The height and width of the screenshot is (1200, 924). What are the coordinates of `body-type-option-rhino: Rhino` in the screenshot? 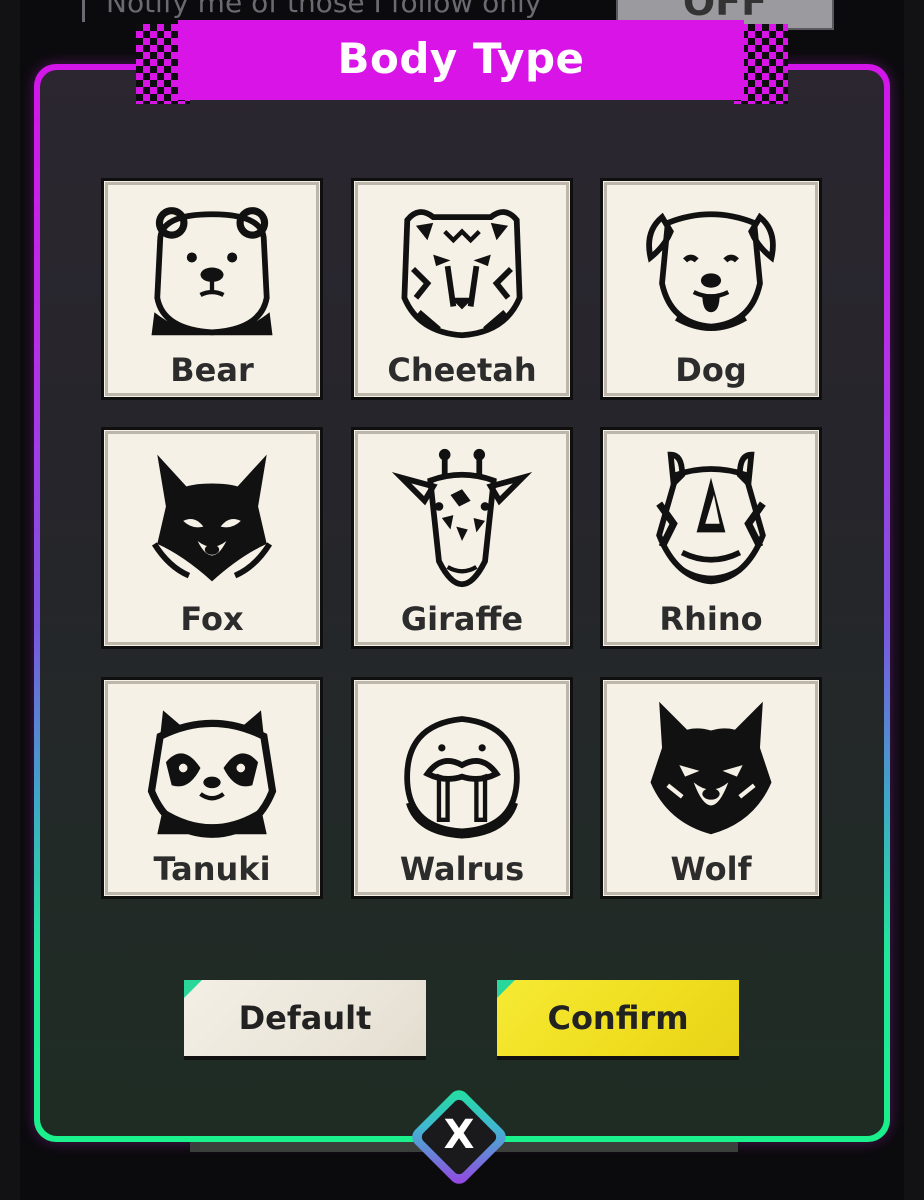 It's located at (711, 538).